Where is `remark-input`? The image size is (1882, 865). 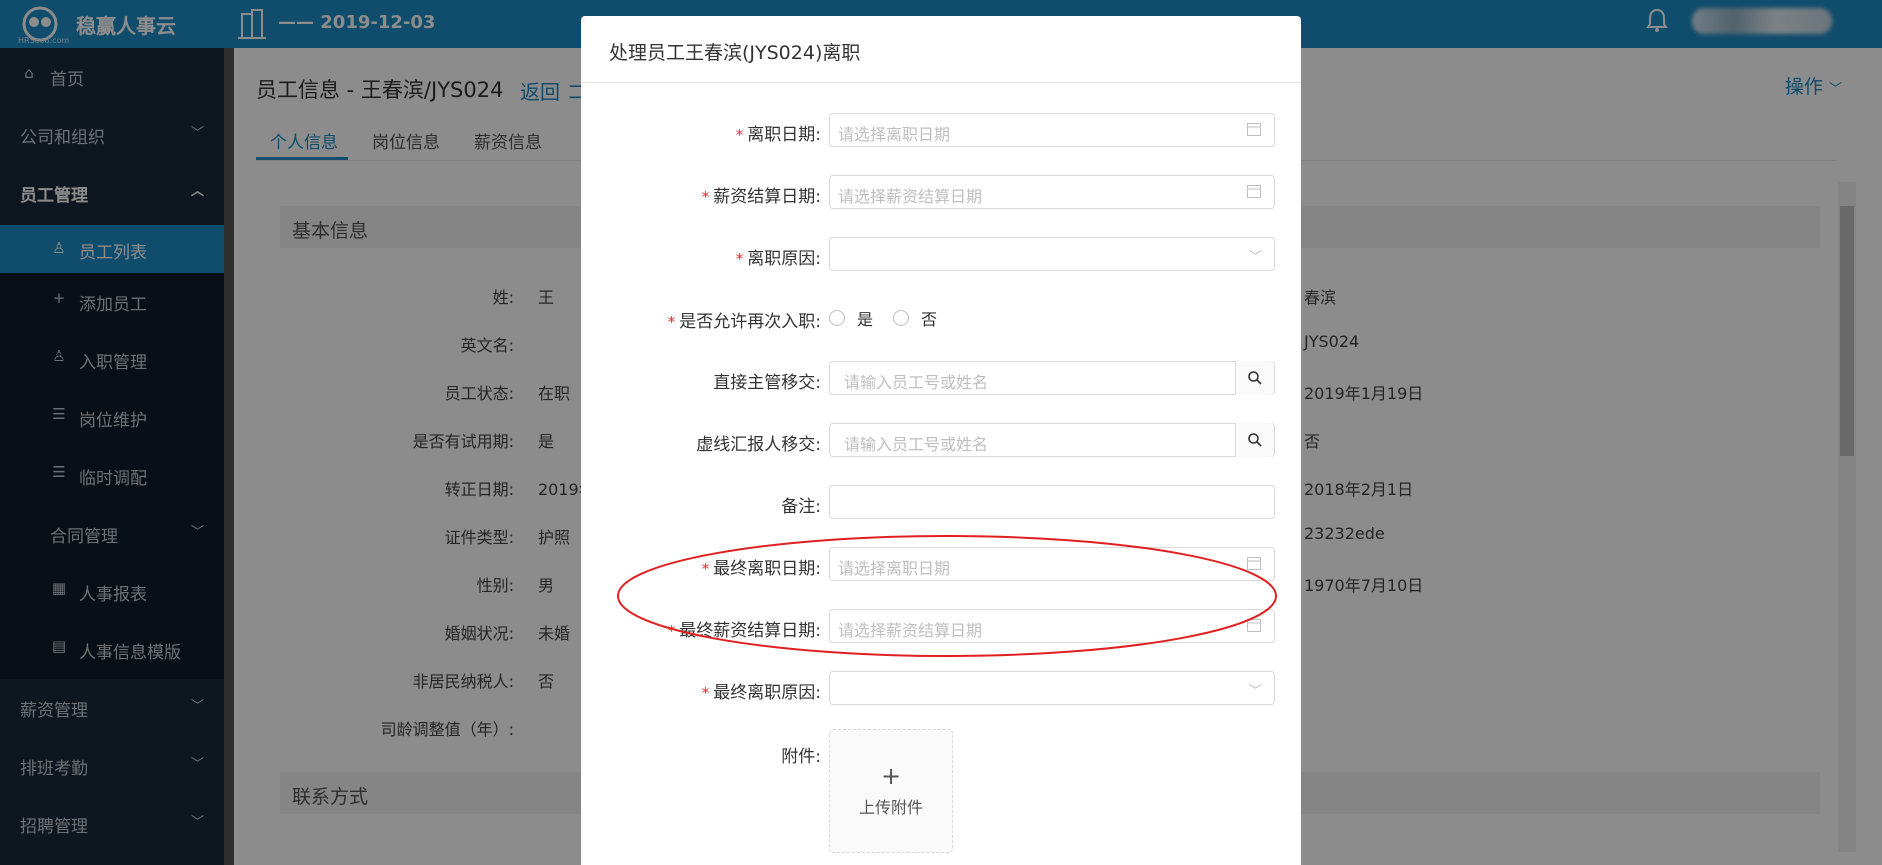 remark-input is located at coordinates (1052, 502).